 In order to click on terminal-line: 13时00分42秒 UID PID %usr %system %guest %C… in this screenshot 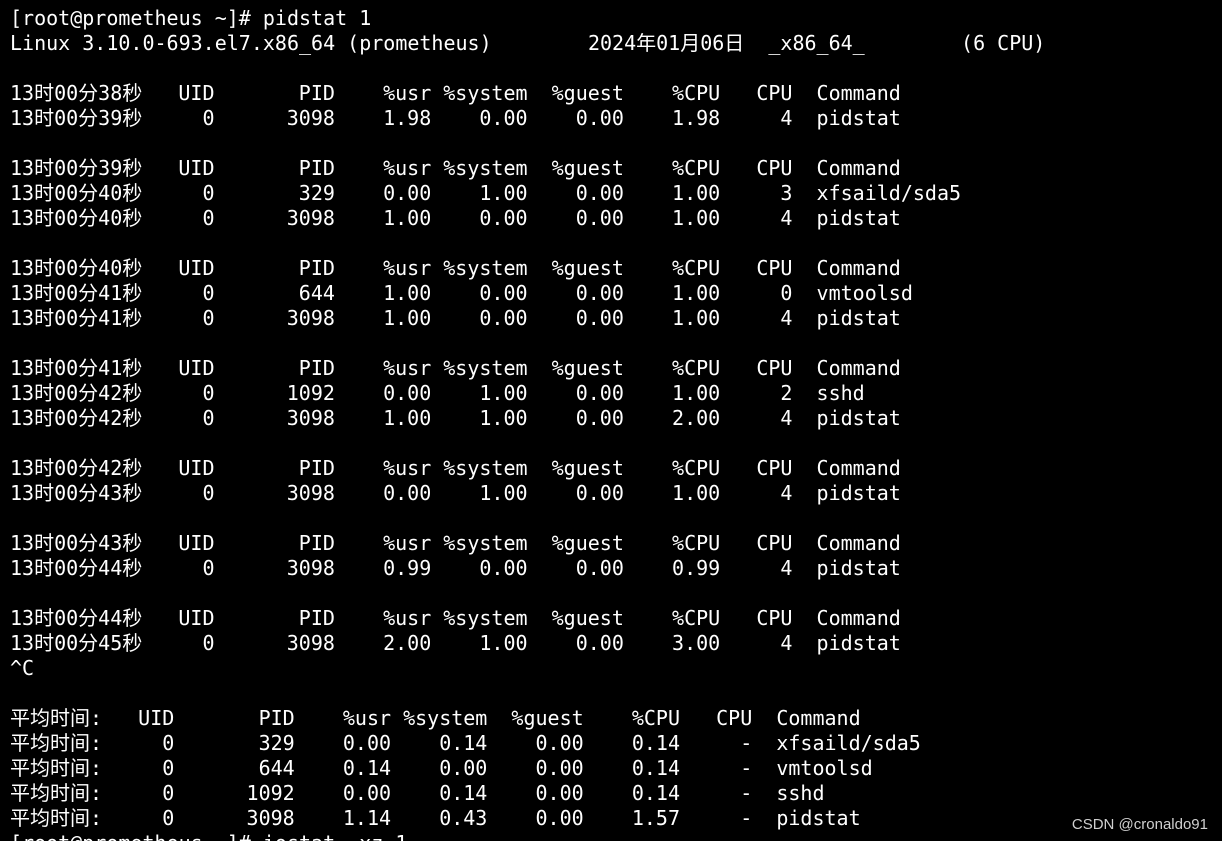, I will do `click(455, 468)`.